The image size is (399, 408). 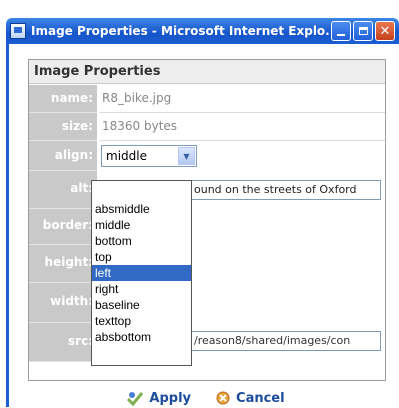 What do you see at coordinates (341, 35) in the screenshot?
I see `minimize-icon` at bounding box center [341, 35].